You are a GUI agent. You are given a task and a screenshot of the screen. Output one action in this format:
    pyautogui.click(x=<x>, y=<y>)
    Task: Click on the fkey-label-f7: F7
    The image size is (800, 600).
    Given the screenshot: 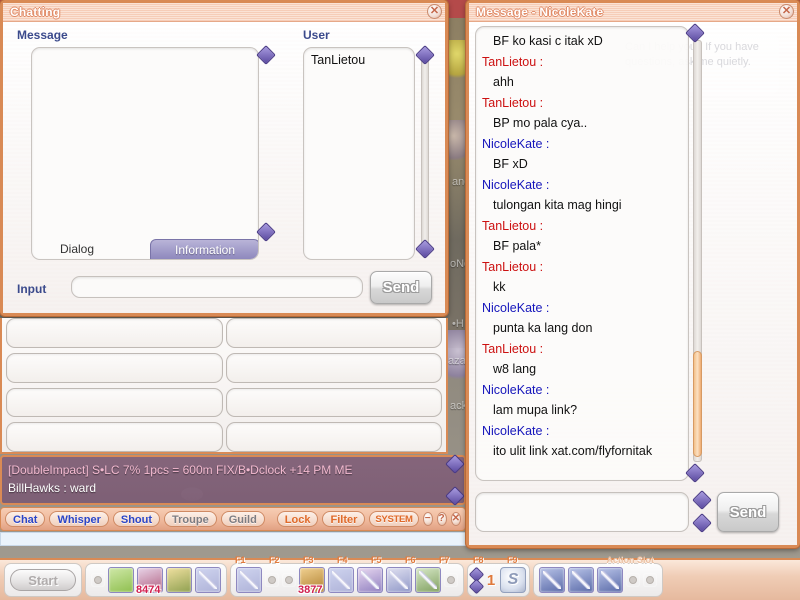 What is the action you would take?
    pyautogui.click(x=444, y=560)
    